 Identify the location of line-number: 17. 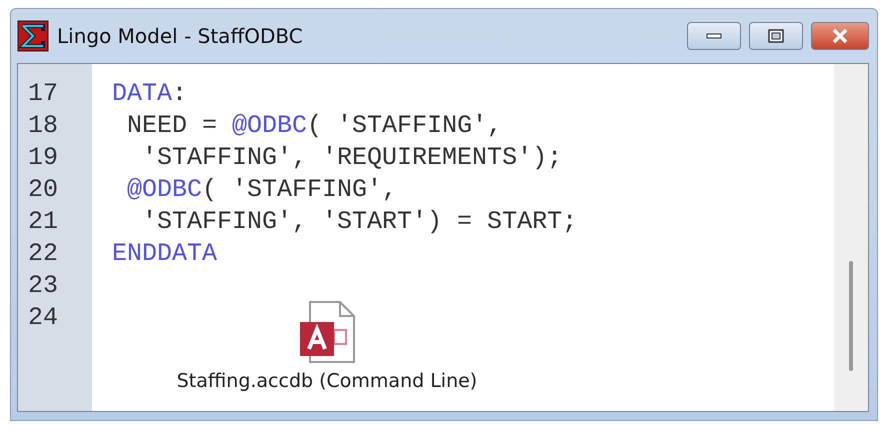
(43, 94).